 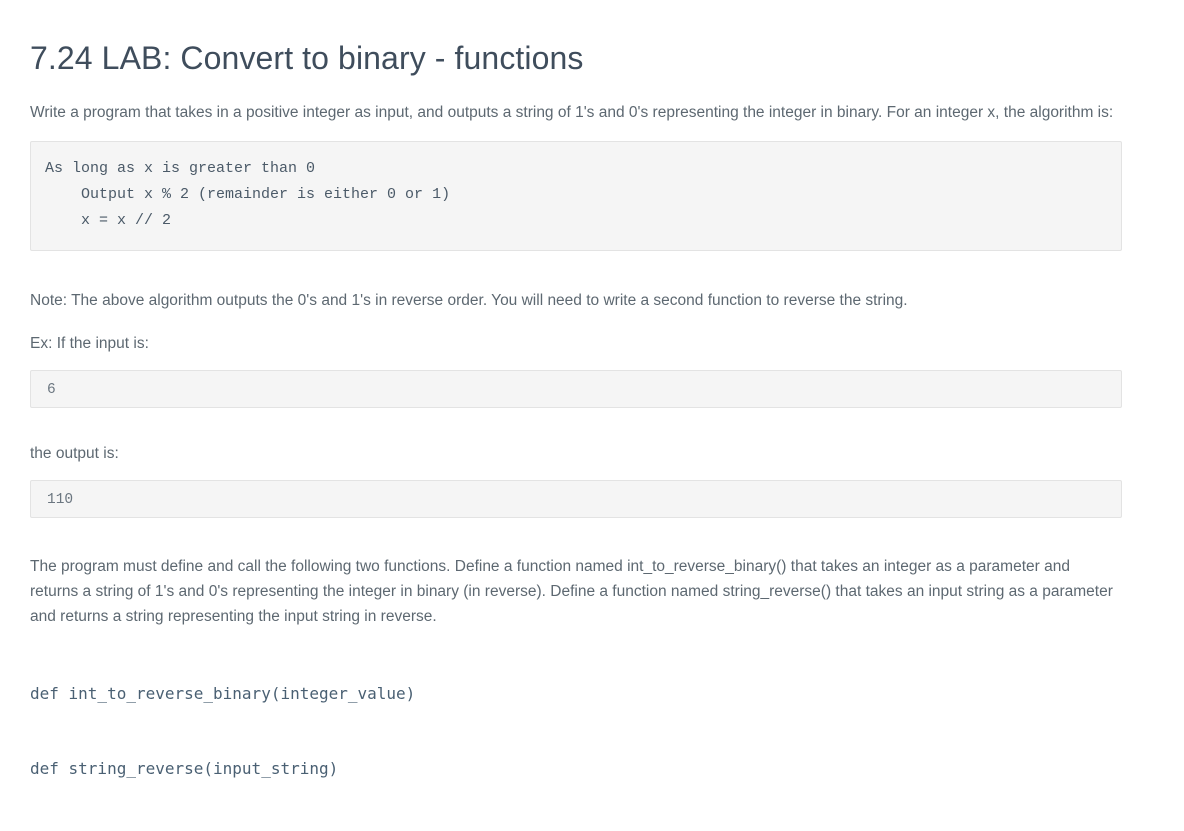 What do you see at coordinates (576, 498) in the screenshot?
I see `example-output-box: 110` at bounding box center [576, 498].